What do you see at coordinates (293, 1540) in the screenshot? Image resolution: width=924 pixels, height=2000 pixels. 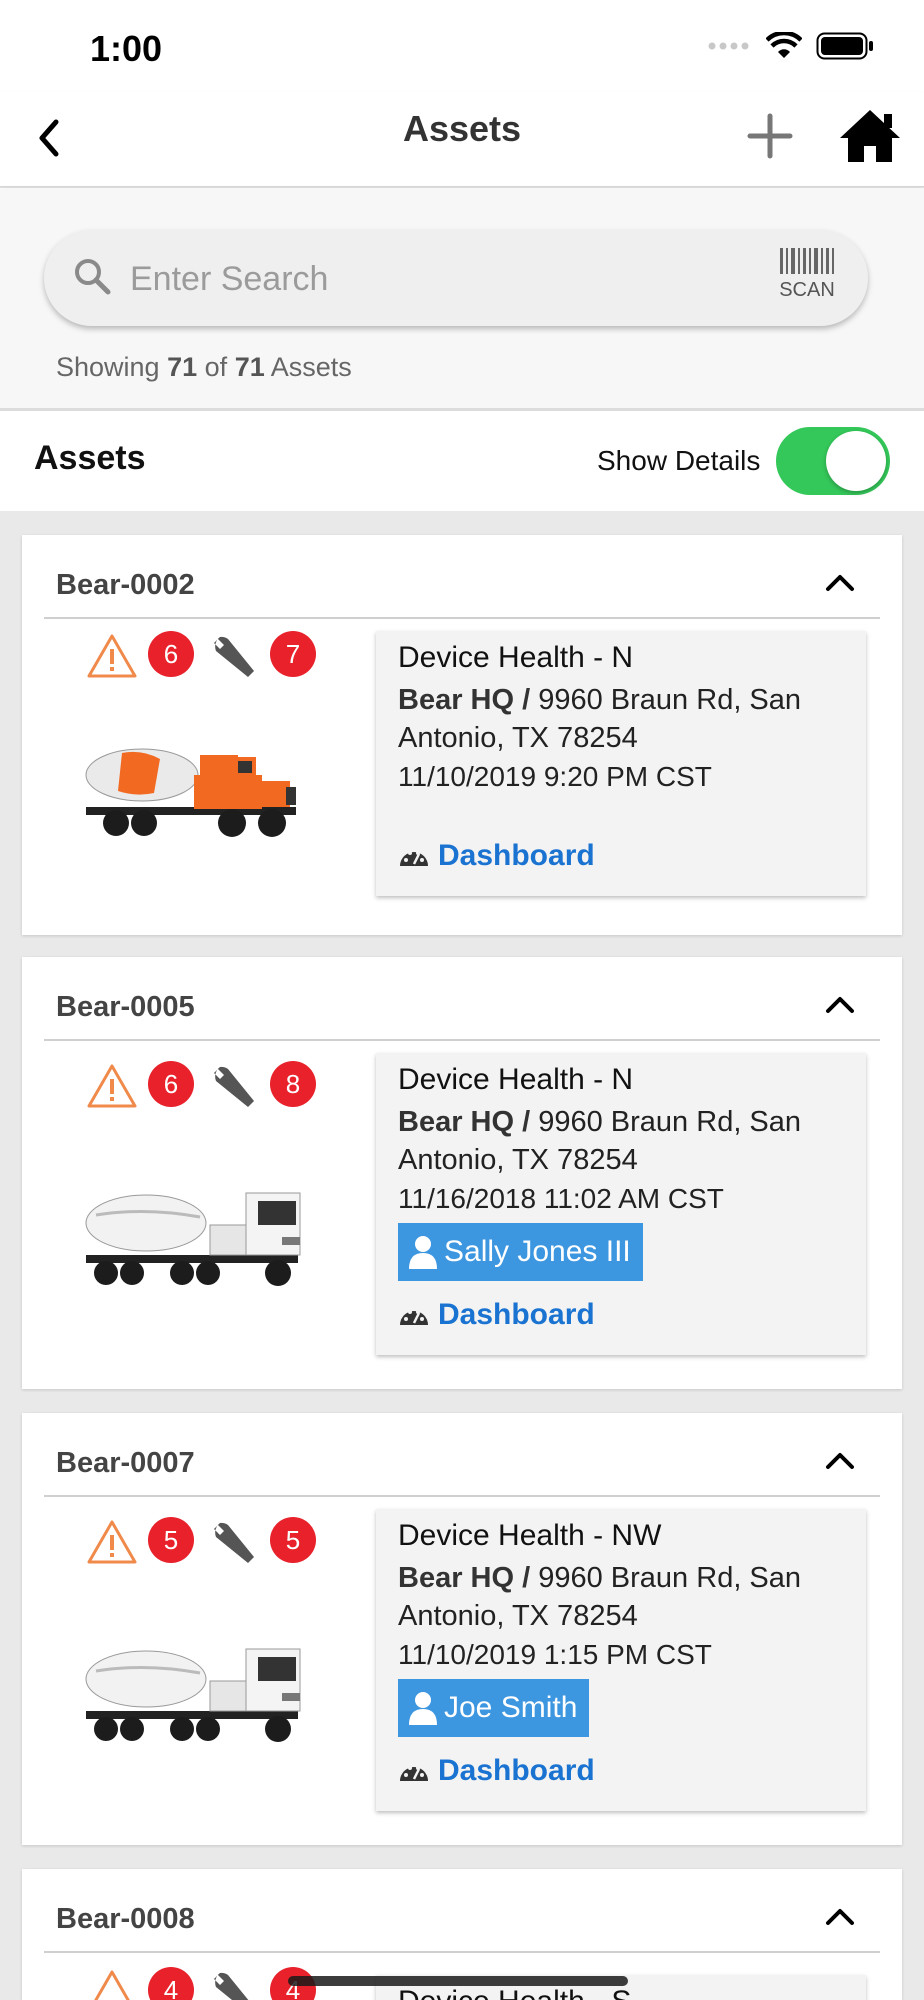 I see `maintenance-count-badge: 5` at bounding box center [293, 1540].